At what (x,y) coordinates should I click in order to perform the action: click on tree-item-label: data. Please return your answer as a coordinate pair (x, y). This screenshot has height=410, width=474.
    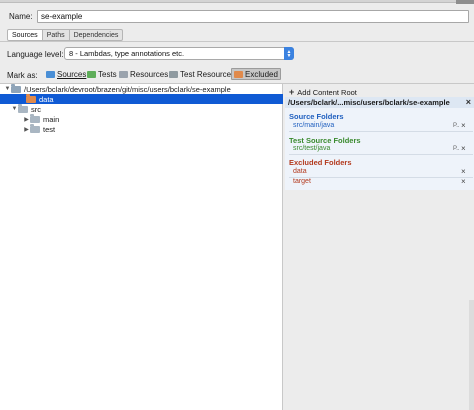
    Looking at the image, I should click on (46, 99).